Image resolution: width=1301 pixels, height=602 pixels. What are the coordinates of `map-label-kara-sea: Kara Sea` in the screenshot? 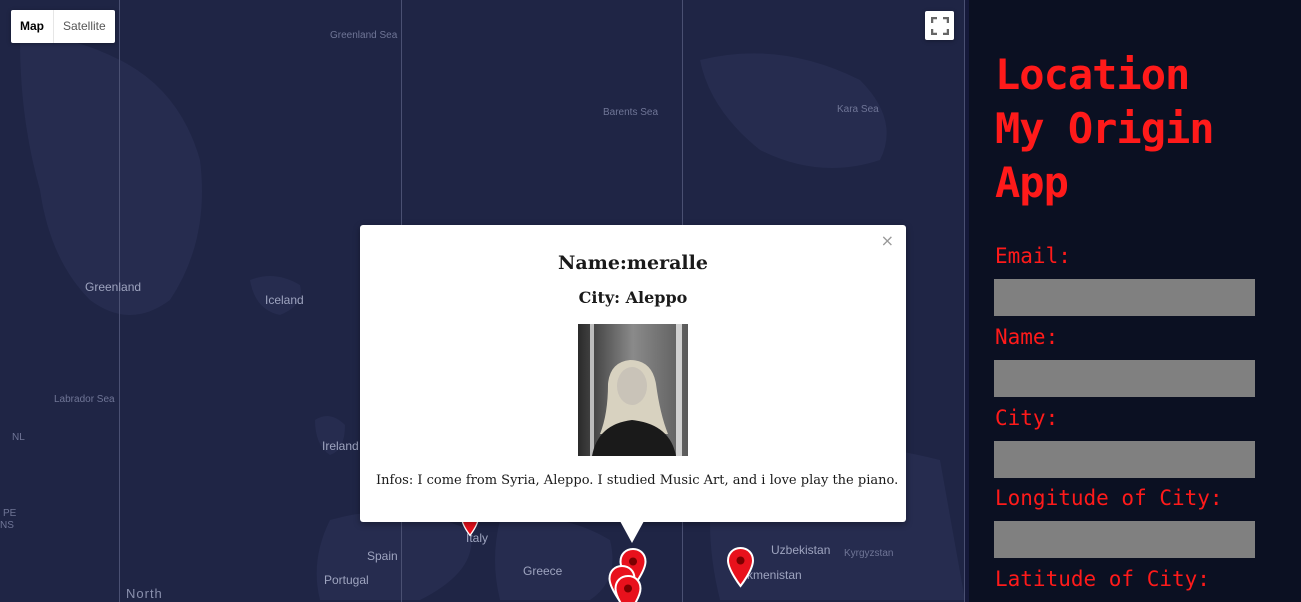 It's located at (858, 109).